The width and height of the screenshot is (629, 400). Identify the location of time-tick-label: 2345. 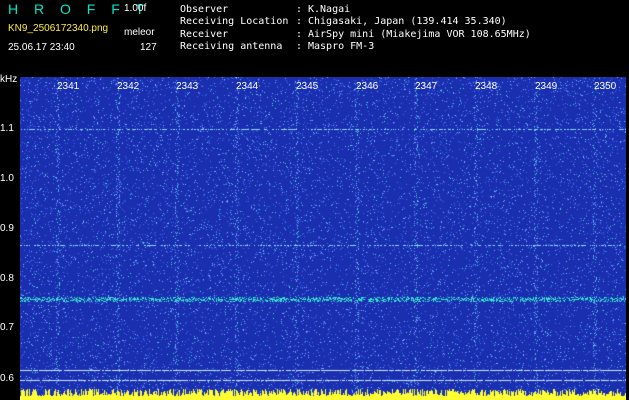
(307, 86).